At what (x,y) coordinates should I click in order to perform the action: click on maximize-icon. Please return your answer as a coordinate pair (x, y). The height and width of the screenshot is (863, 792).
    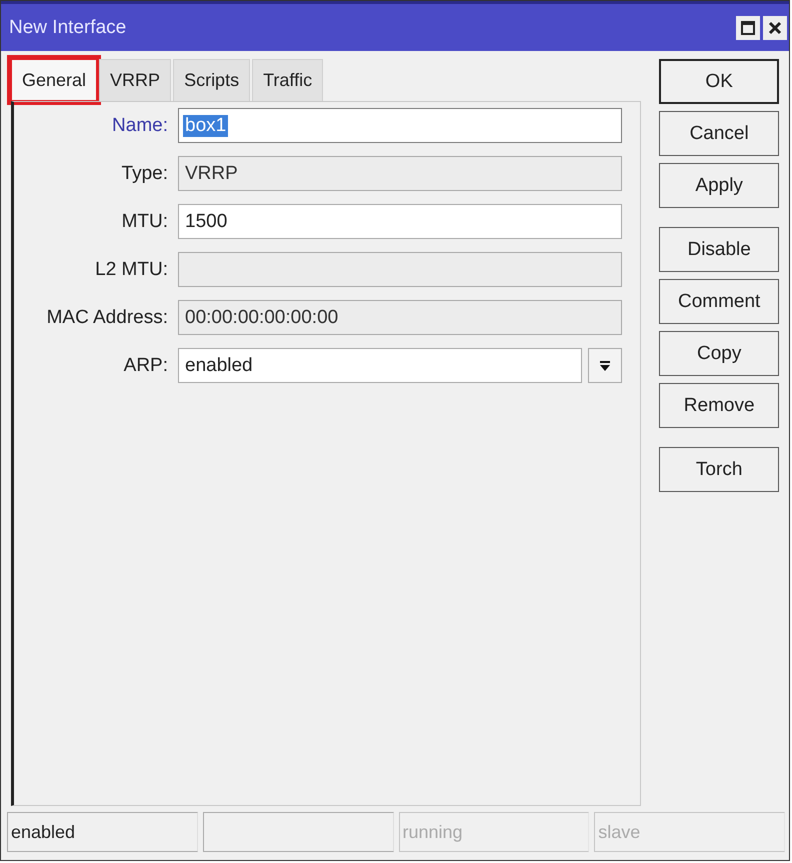
    Looking at the image, I should click on (748, 28).